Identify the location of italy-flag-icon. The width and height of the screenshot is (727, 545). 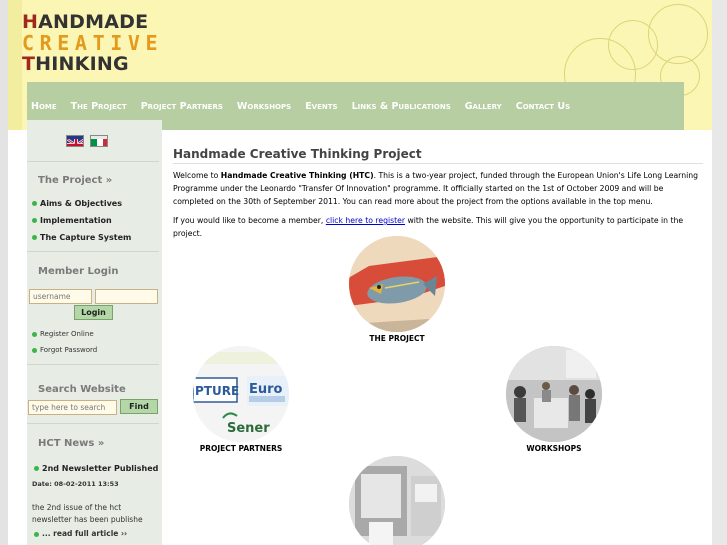
(99, 141).